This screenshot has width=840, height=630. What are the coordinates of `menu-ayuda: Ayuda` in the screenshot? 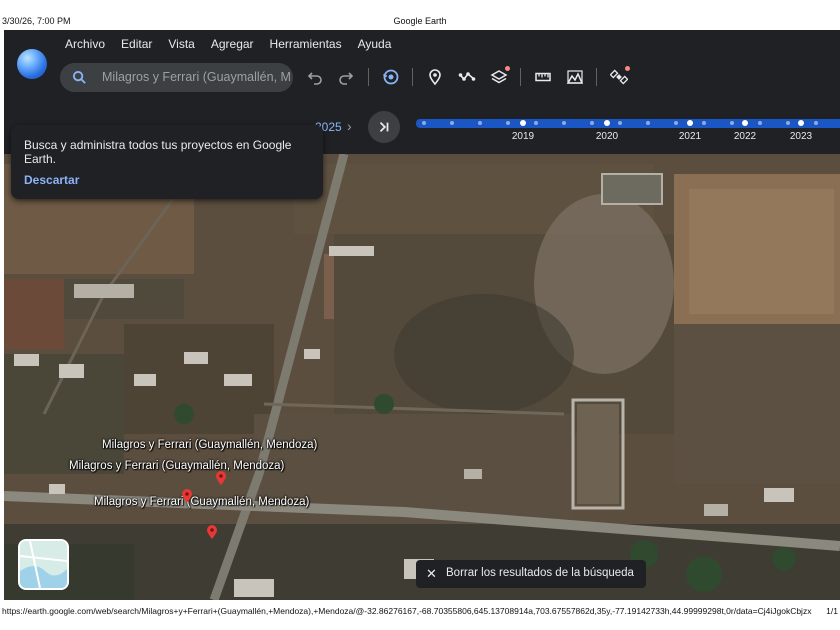 It's located at (375, 44).